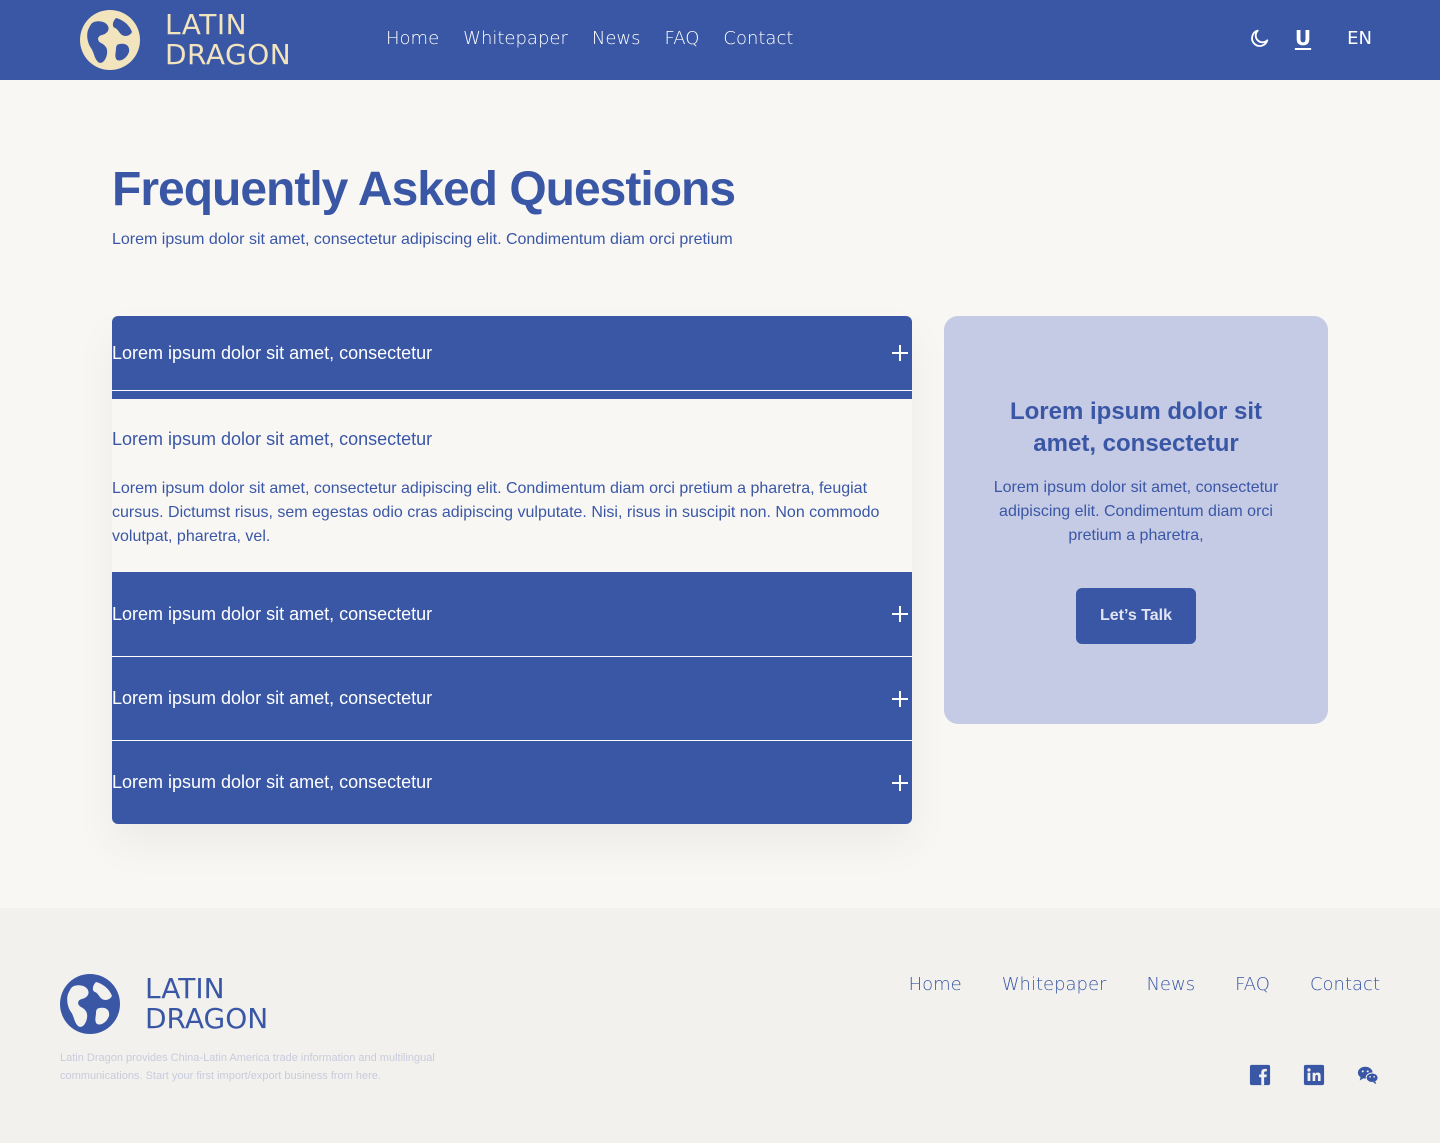 This screenshot has height=1143, width=1440. I want to click on footer-nav-faq: FAQ, so click(1252, 984).